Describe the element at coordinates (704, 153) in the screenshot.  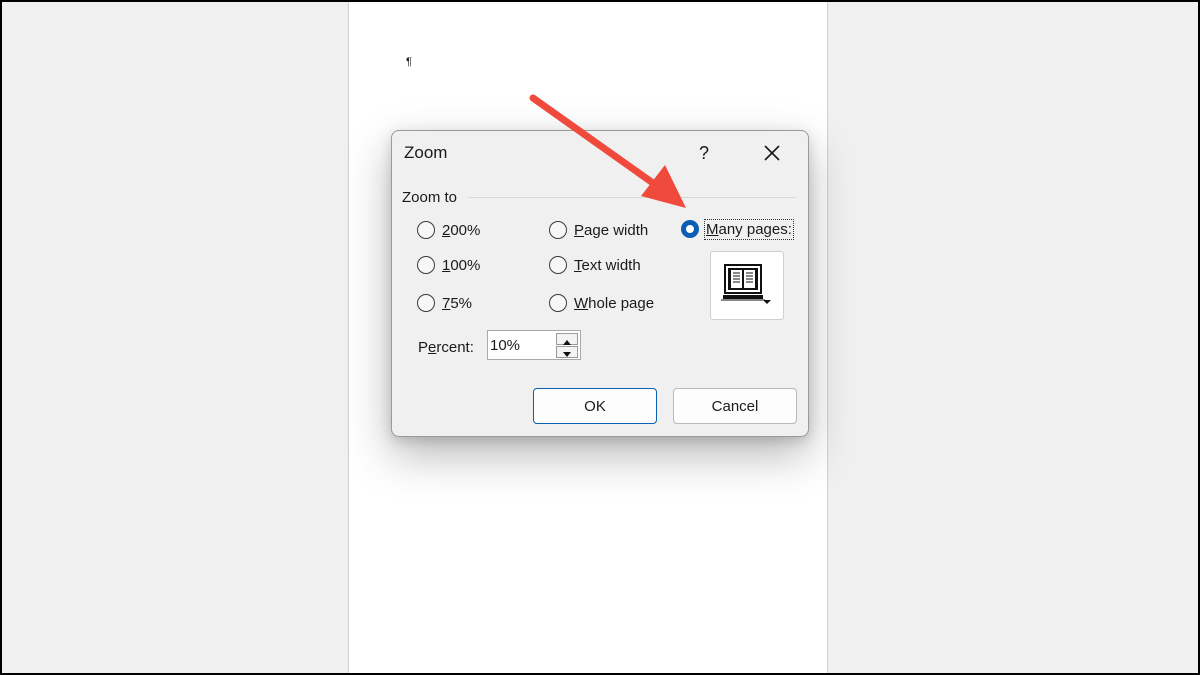
I see `help-button: ?` at that location.